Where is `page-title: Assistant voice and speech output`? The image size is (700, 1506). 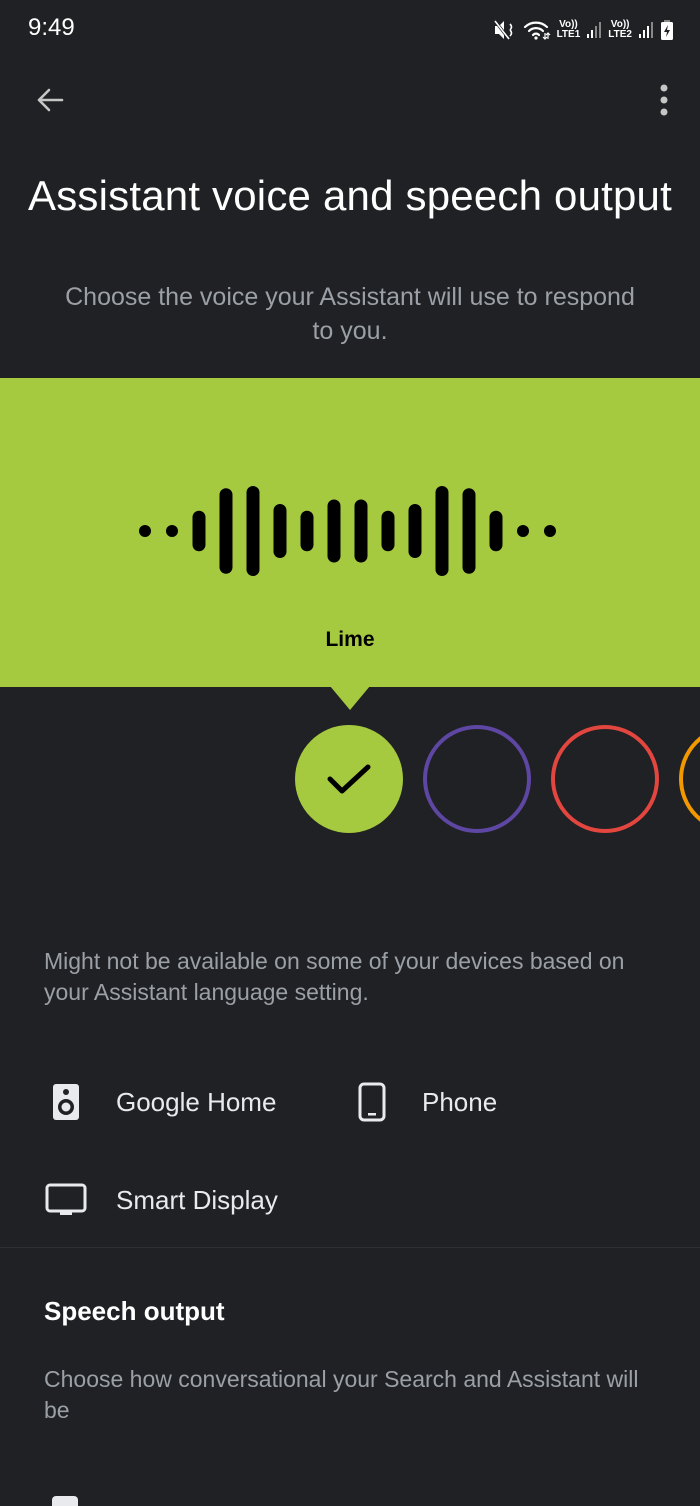
page-title: Assistant voice and speech output is located at coordinates (349, 195).